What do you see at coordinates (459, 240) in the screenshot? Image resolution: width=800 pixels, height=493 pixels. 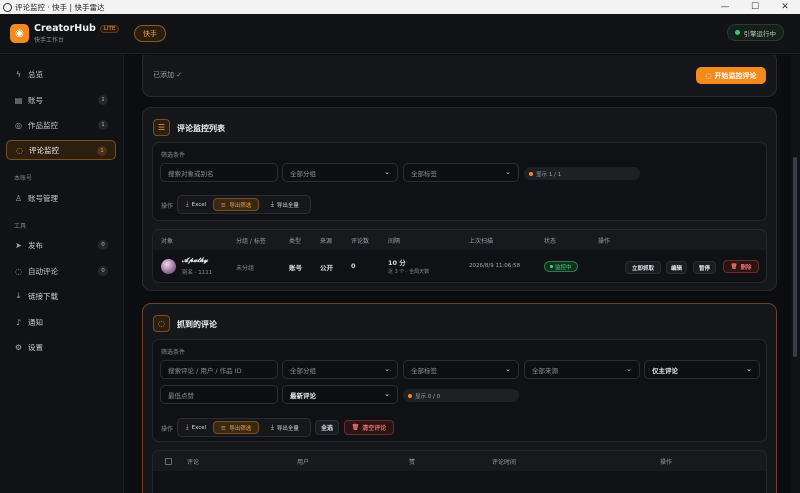 I see `table-header: 对象 分组 / 标签 类型 来源 评论数 间隔 上次扫描 状态 操作` at bounding box center [459, 240].